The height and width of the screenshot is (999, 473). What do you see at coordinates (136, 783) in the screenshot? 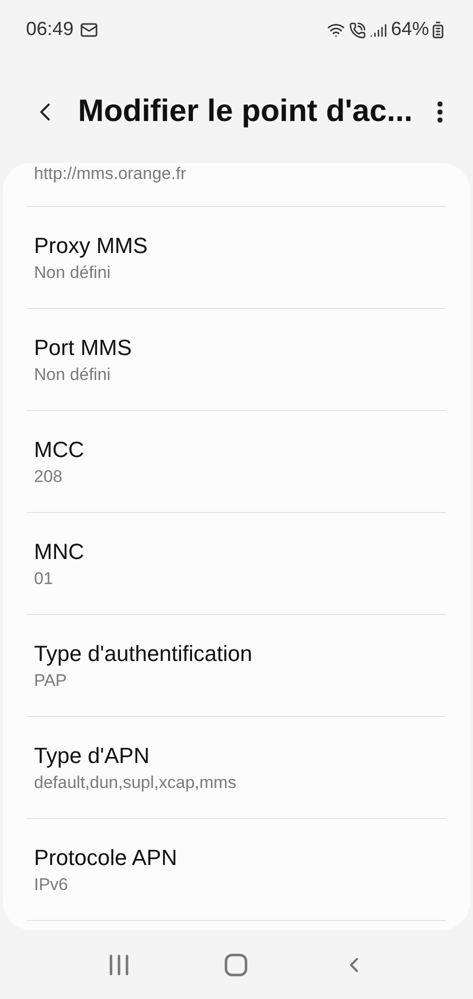
I see `setting-value: default,dun,supl,xcap,mms` at bounding box center [136, 783].